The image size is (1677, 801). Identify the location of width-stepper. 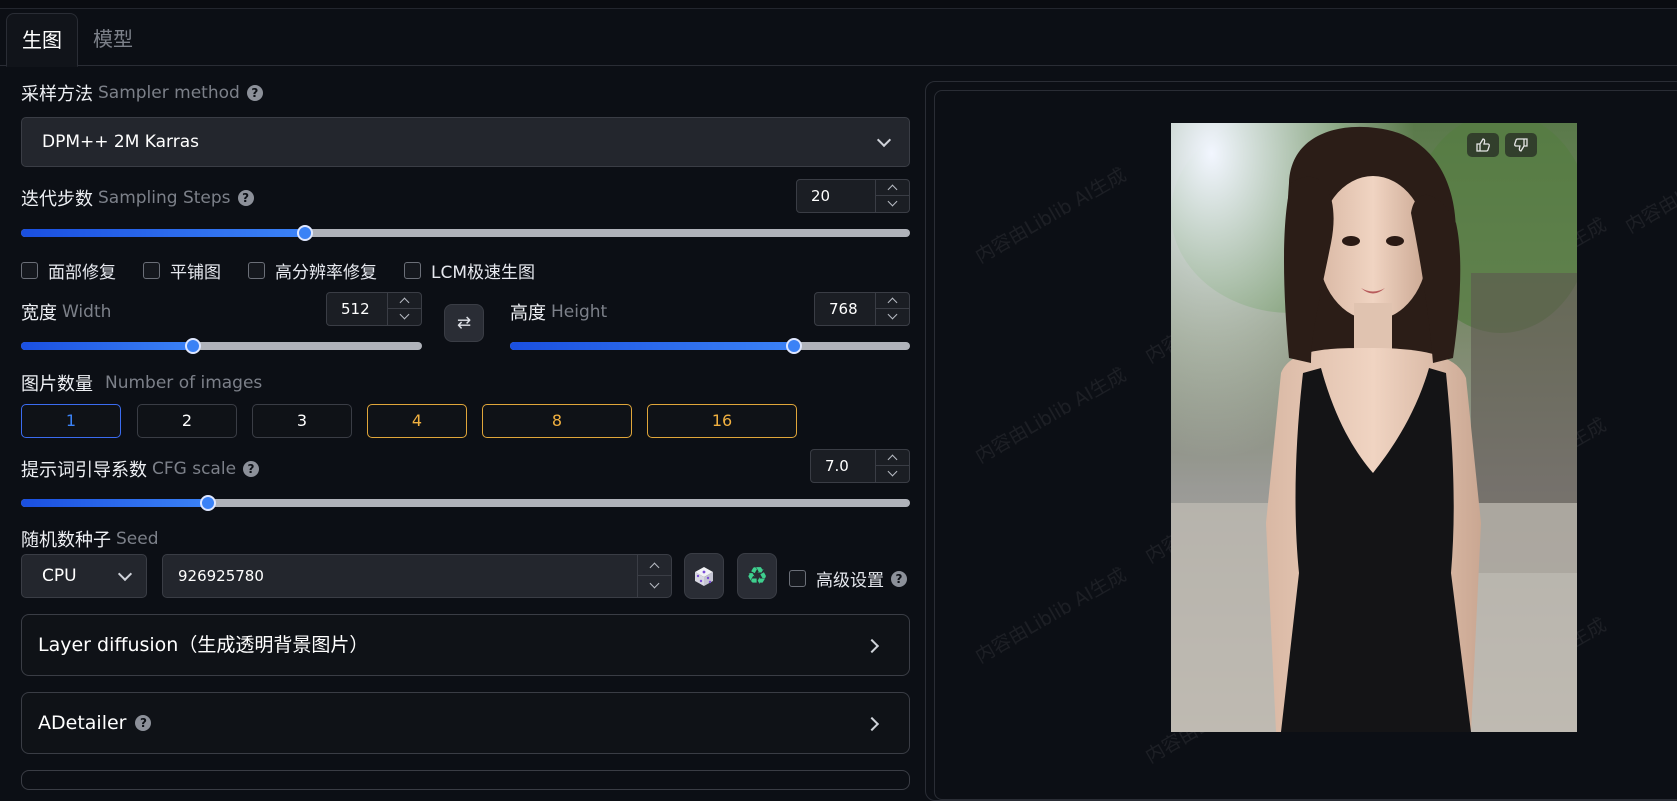
(404, 309).